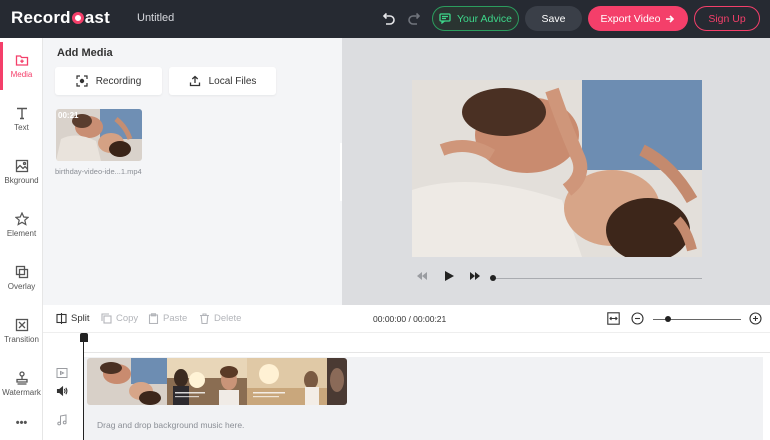  I want to click on fast-forward-icon, so click(475, 276).